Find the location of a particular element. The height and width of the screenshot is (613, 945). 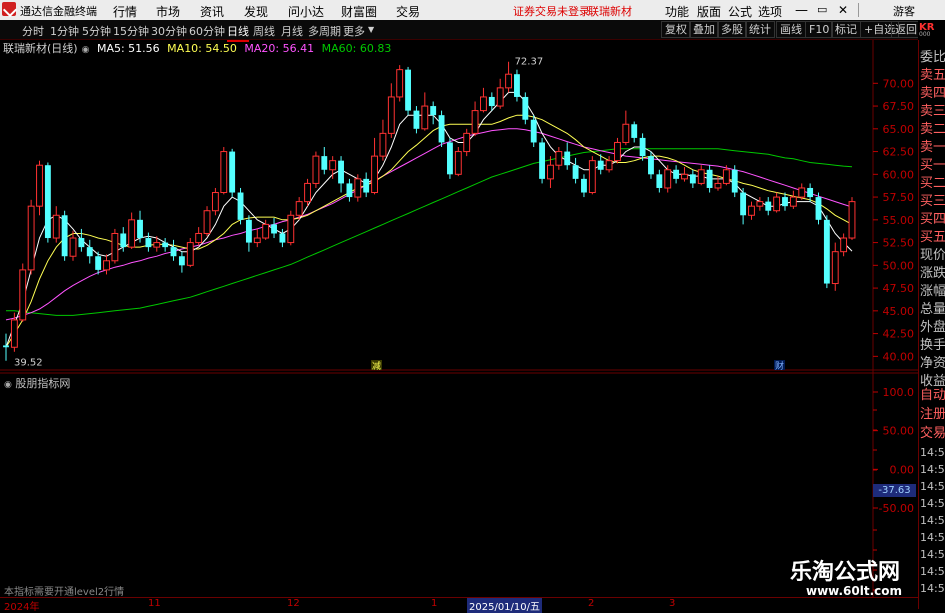

quote-label: 现价 is located at coordinates (932, 255).